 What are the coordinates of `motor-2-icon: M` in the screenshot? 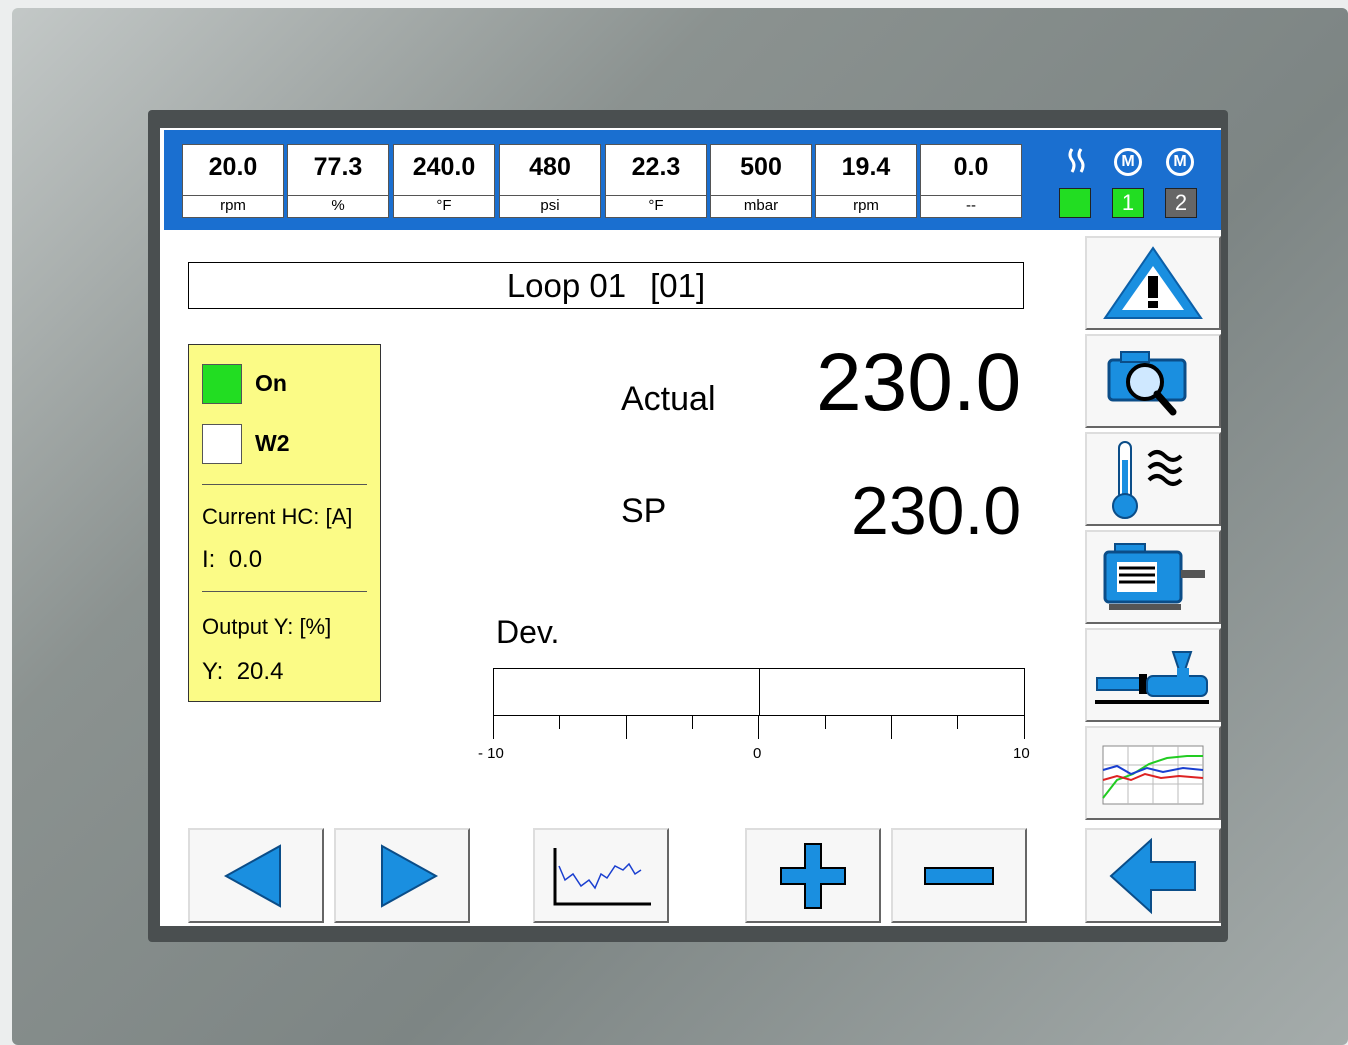 It's located at (1180, 162).